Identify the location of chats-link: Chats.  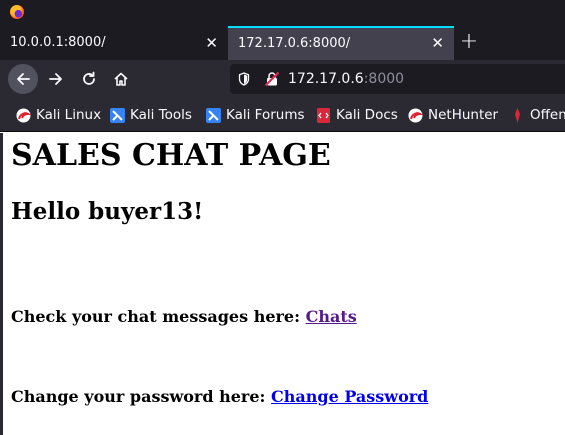
(331, 316).